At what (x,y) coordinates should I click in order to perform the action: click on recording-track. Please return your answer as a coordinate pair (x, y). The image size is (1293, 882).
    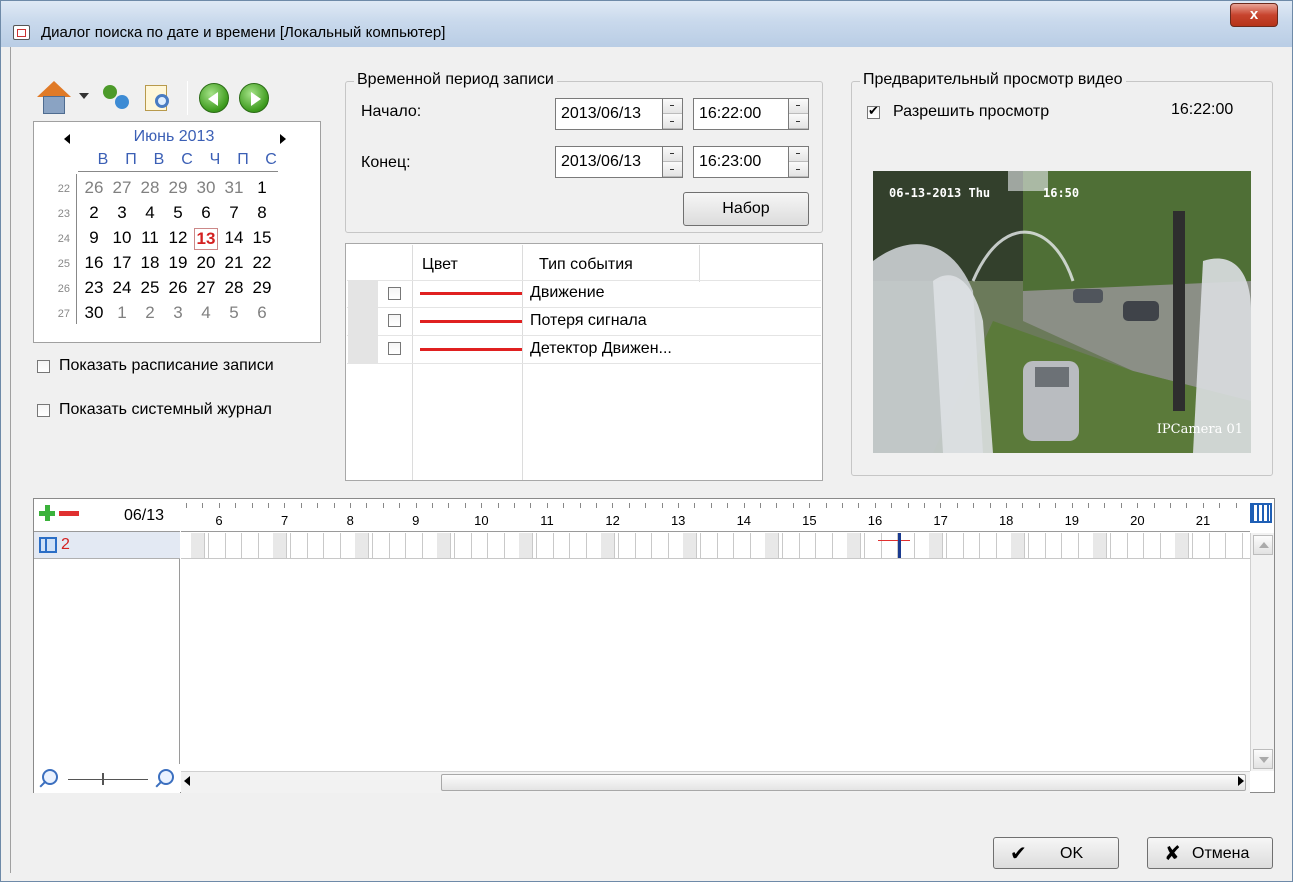
    Looking at the image, I should click on (715, 546).